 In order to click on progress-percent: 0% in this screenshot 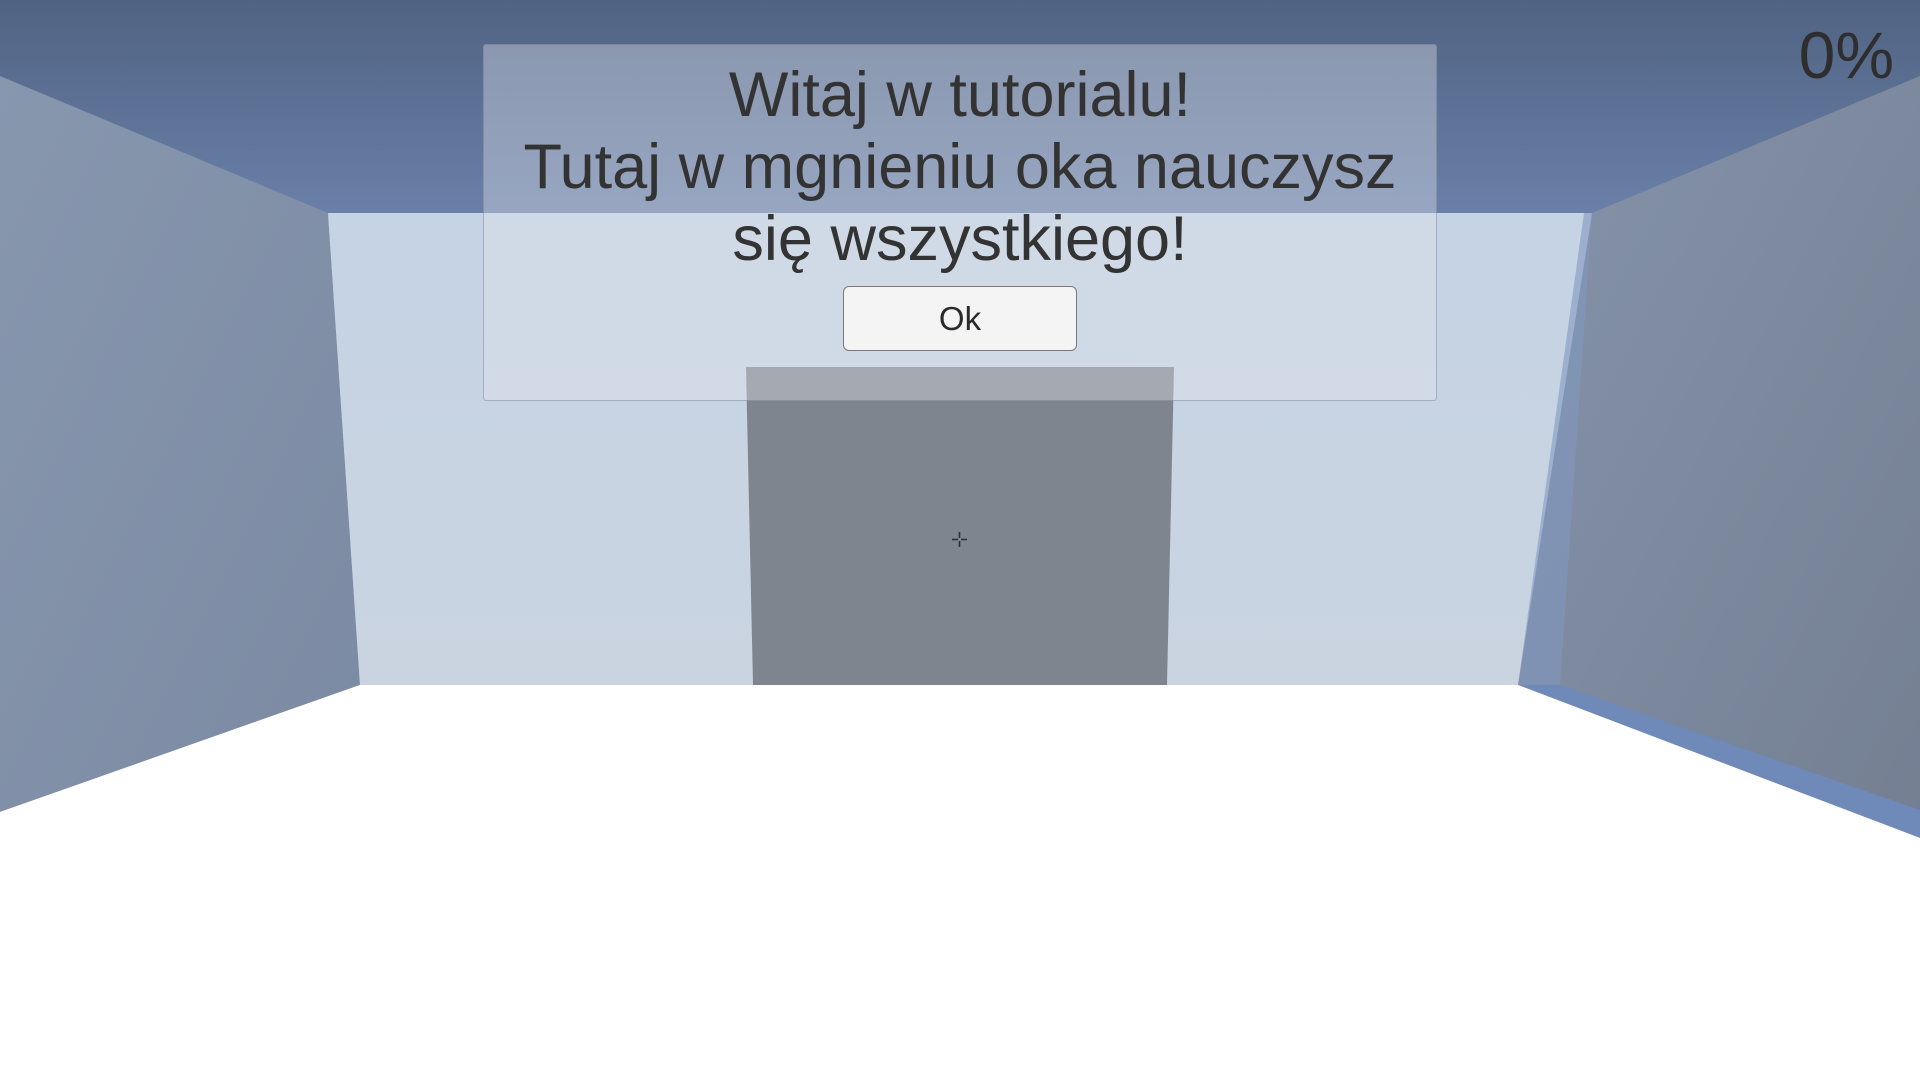, I will do `click(1846, 55)`.